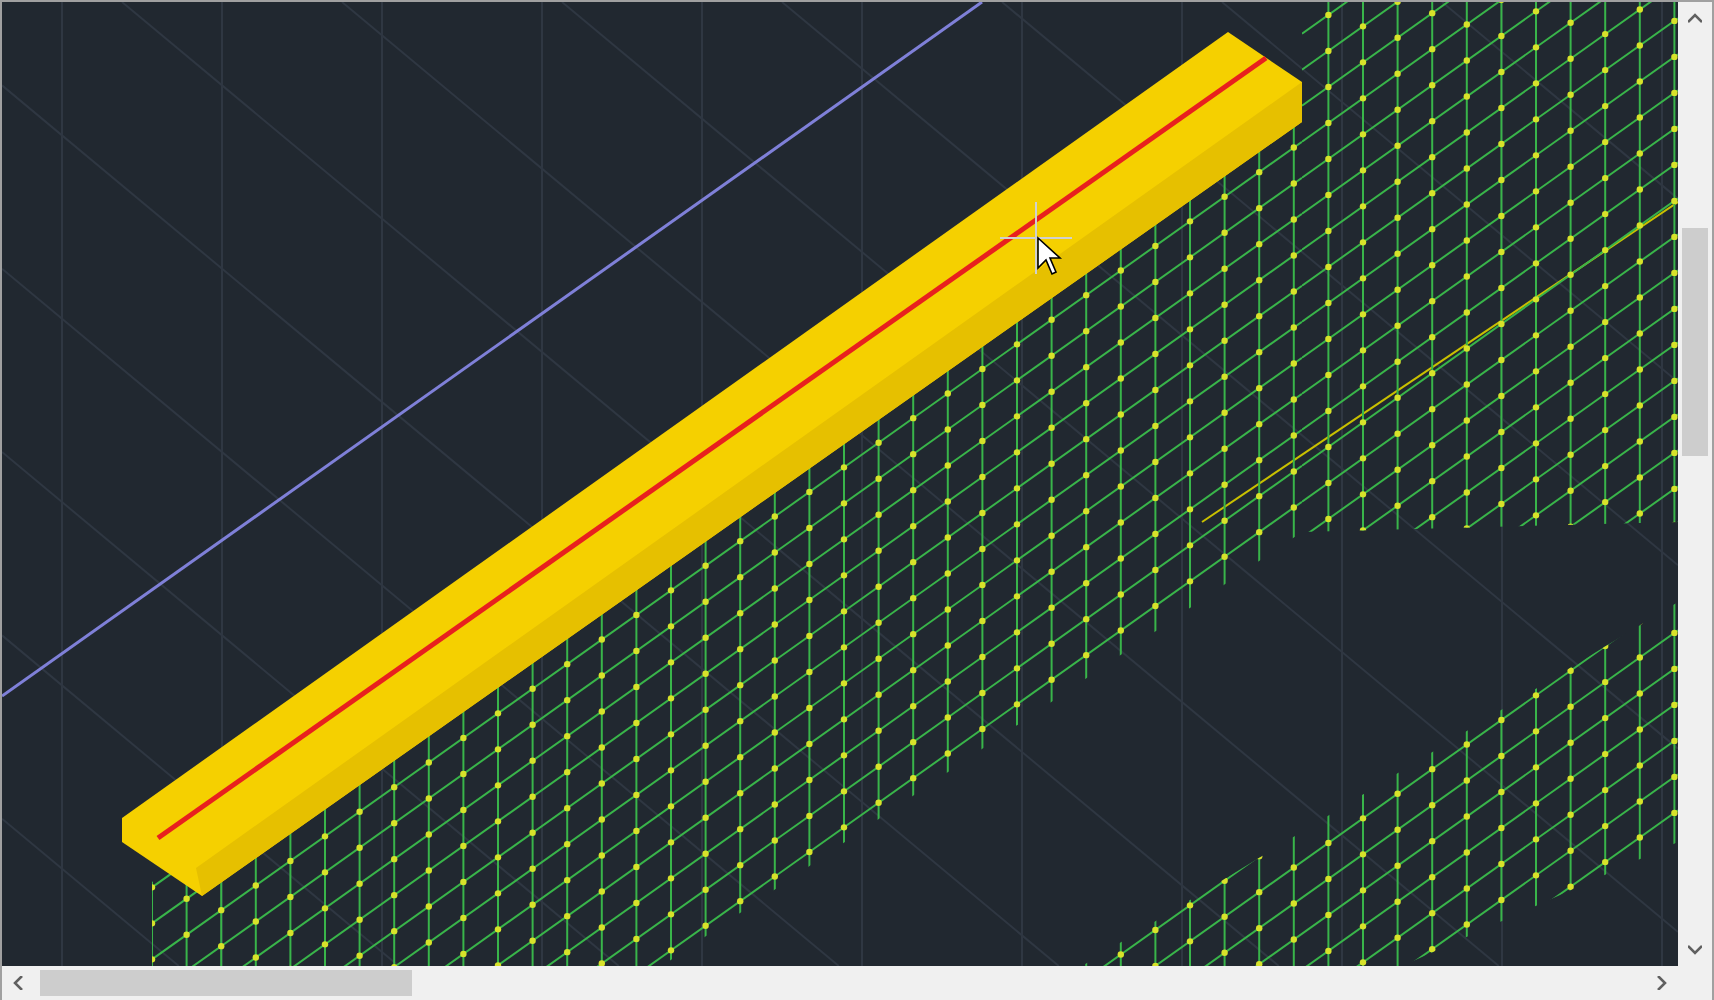  I want to click on crosshair-cursor-icon, so click(1036, 238).